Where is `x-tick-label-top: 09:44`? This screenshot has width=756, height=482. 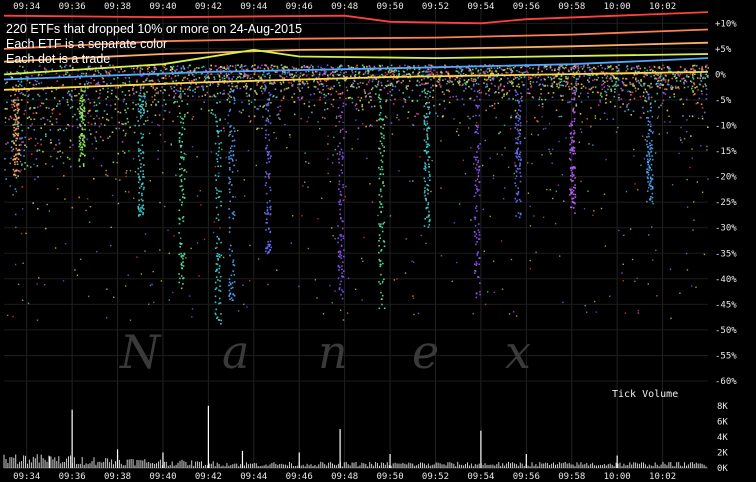 x-tick-label-top: 09:44 is located at coordinates (253, 7).